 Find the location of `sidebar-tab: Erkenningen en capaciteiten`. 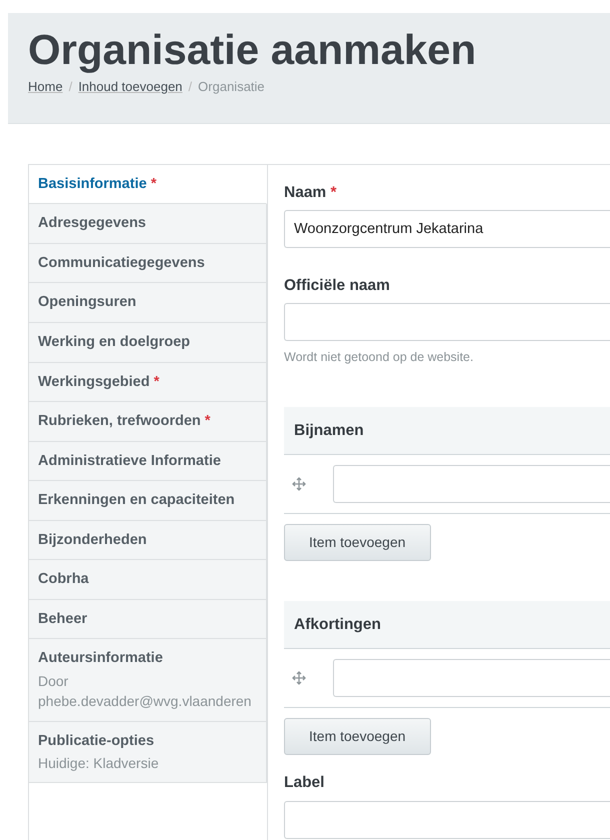

sidebar-tab: Erkenningen en capaciteiten is located at coordinates (148, 501).